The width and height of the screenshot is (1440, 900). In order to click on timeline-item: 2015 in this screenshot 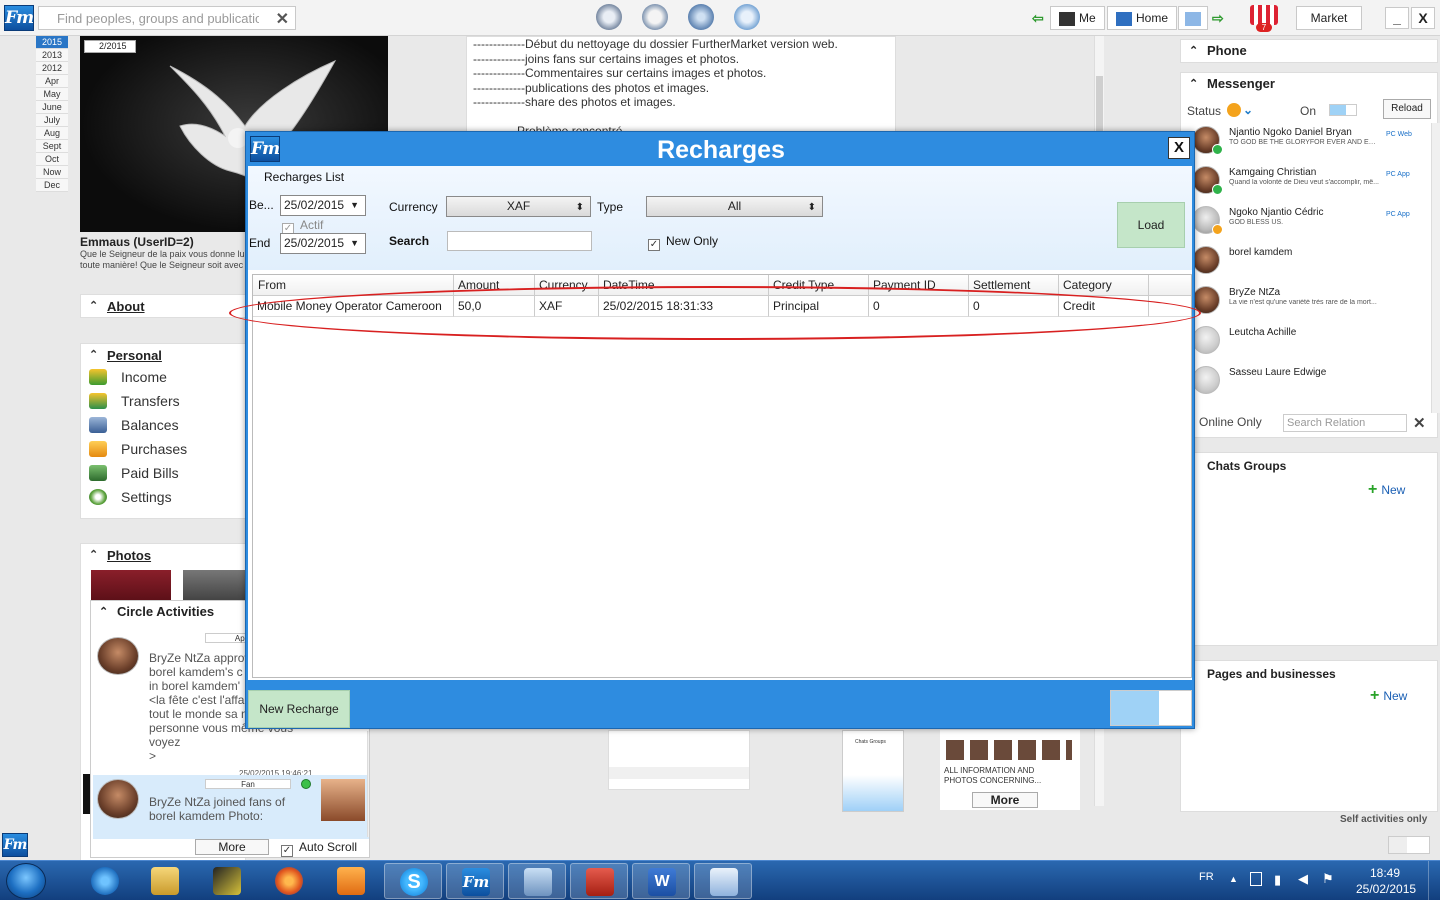, I will do `click(52, 42)`.